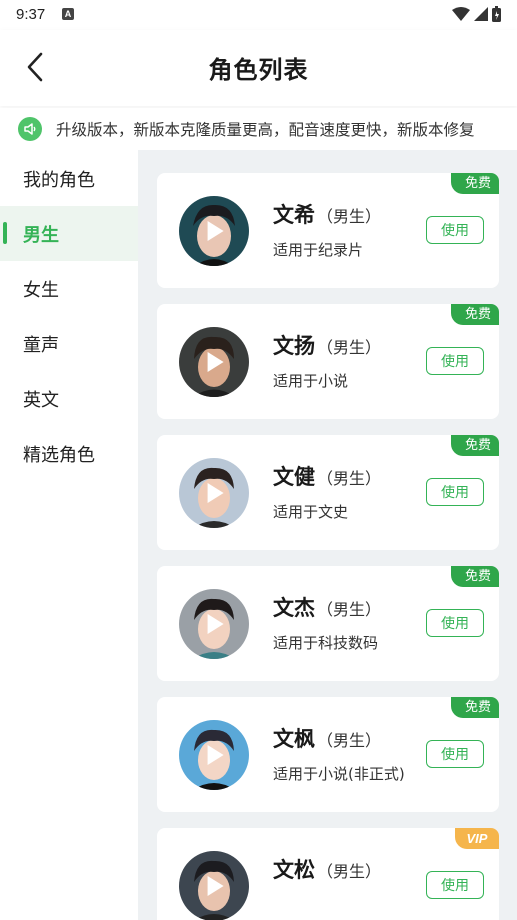 Image resolution: width=517 pixels, height=920 pixels. I want to click on voice-card: 文希 （男生） 适用于纪录片 使用 免费, so click(328, 230).